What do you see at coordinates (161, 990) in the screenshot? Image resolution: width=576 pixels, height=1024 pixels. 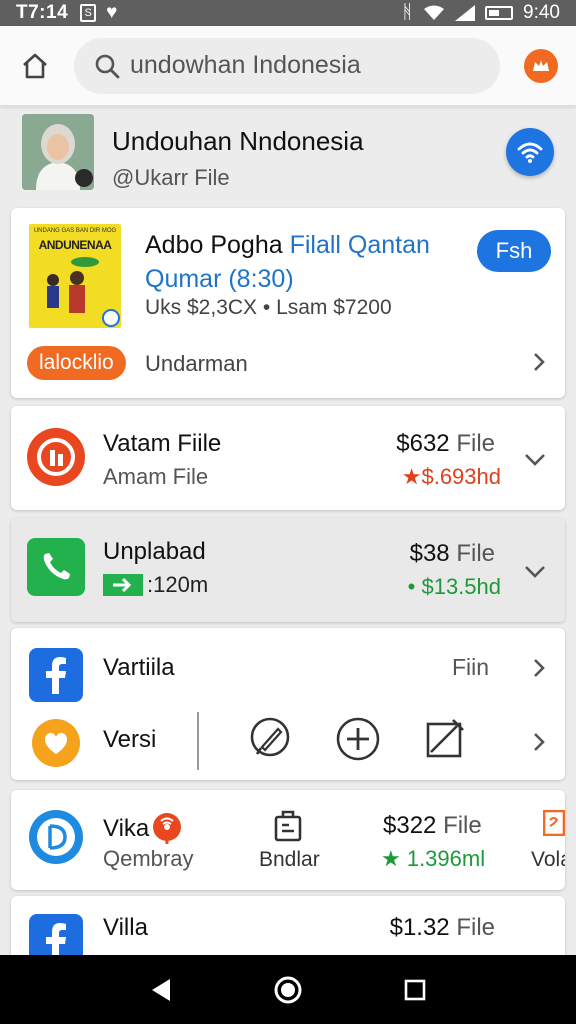 I see `back-icon` at bounding box center [161, 990].